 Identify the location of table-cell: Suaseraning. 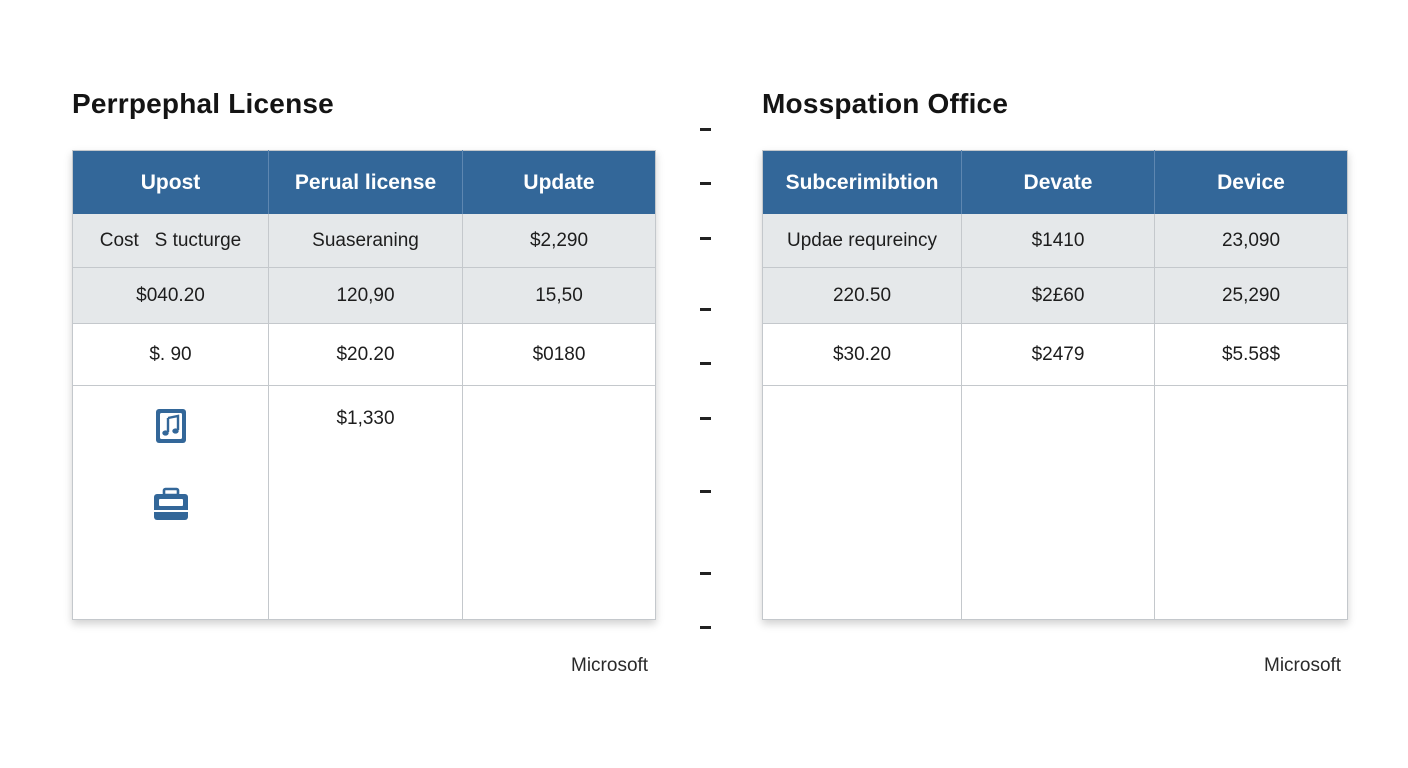
(365, 241).